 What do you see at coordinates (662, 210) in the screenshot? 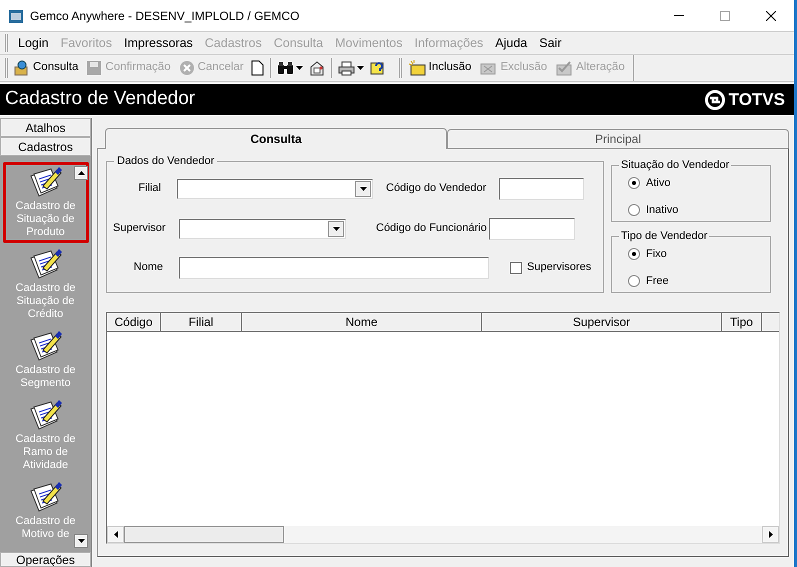
I see `radio-label: Inativo` at bounding box center [662, 210].